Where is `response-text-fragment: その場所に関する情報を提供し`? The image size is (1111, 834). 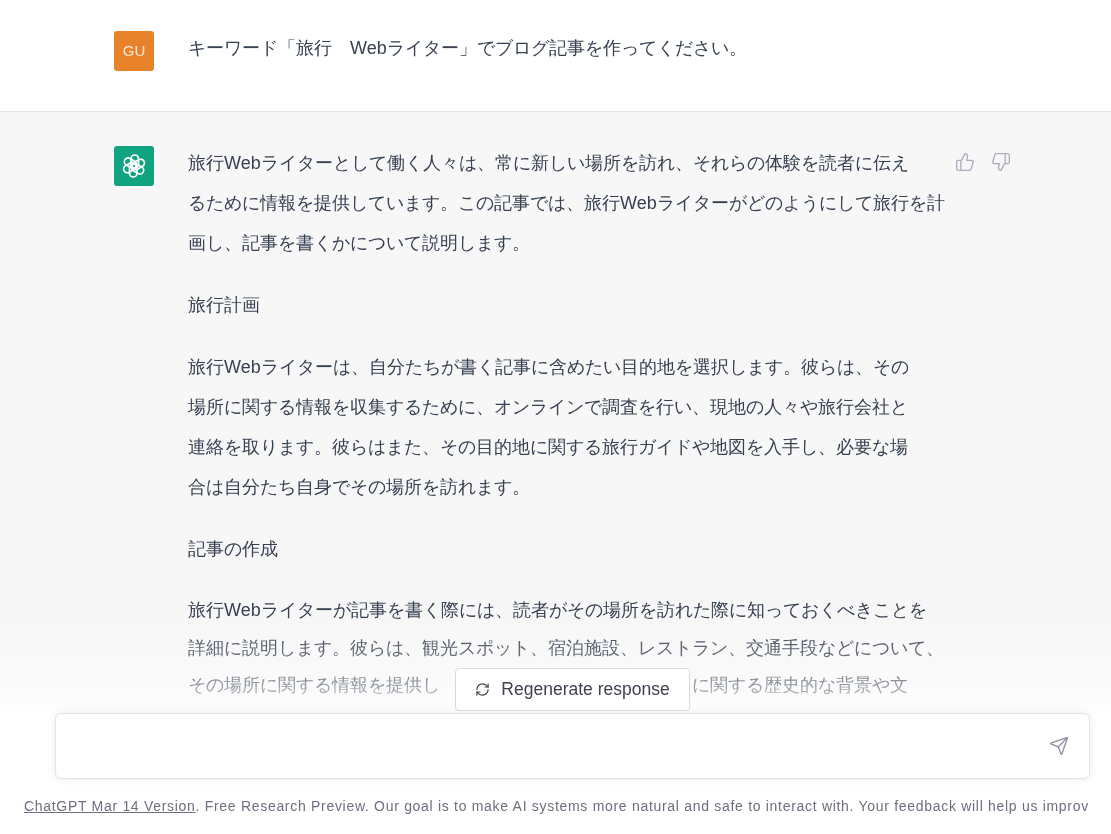
response-text-fragment: その場所に関する情報を提供し is located at coordinates (314, 685).